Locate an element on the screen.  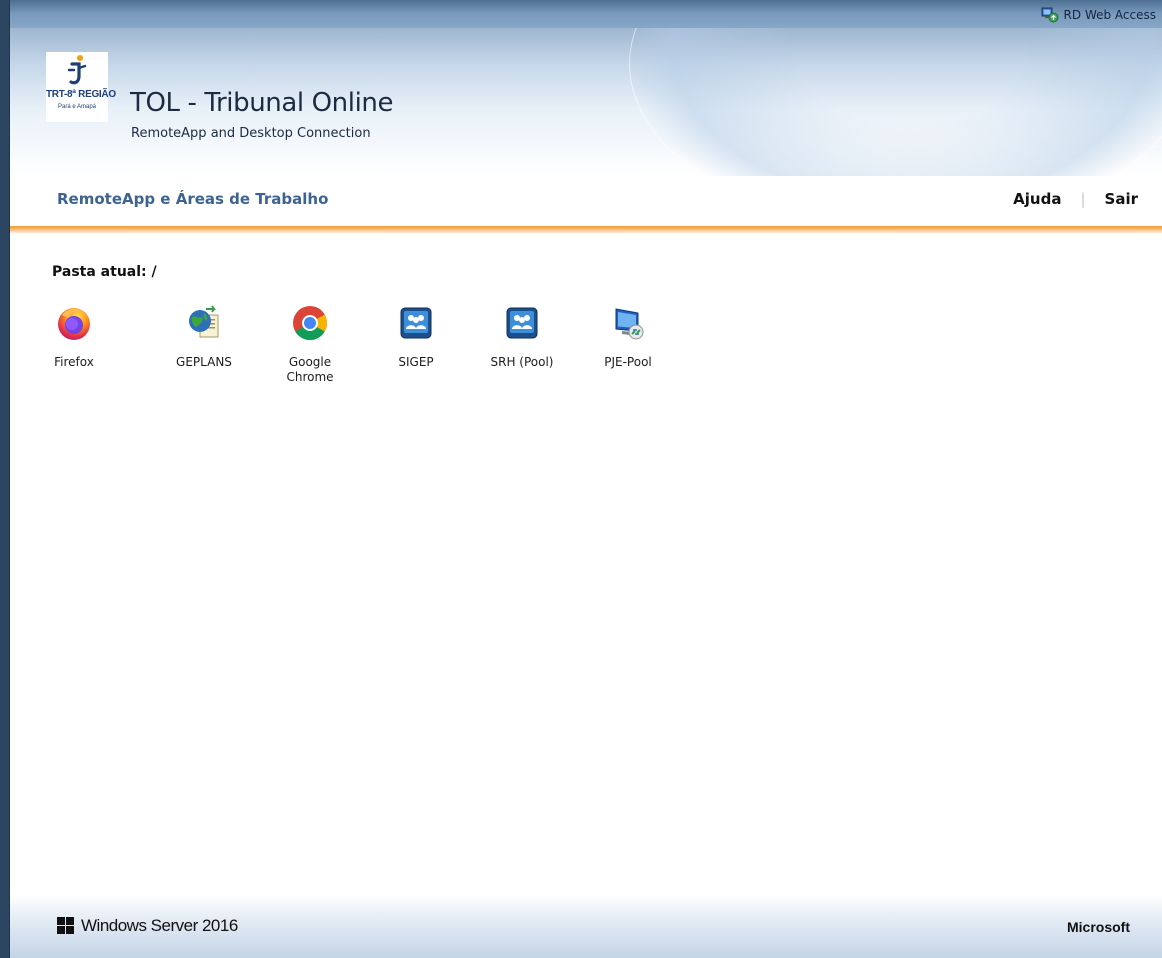
app-geplans: GEPLANS is located at coordinates (204, 355).